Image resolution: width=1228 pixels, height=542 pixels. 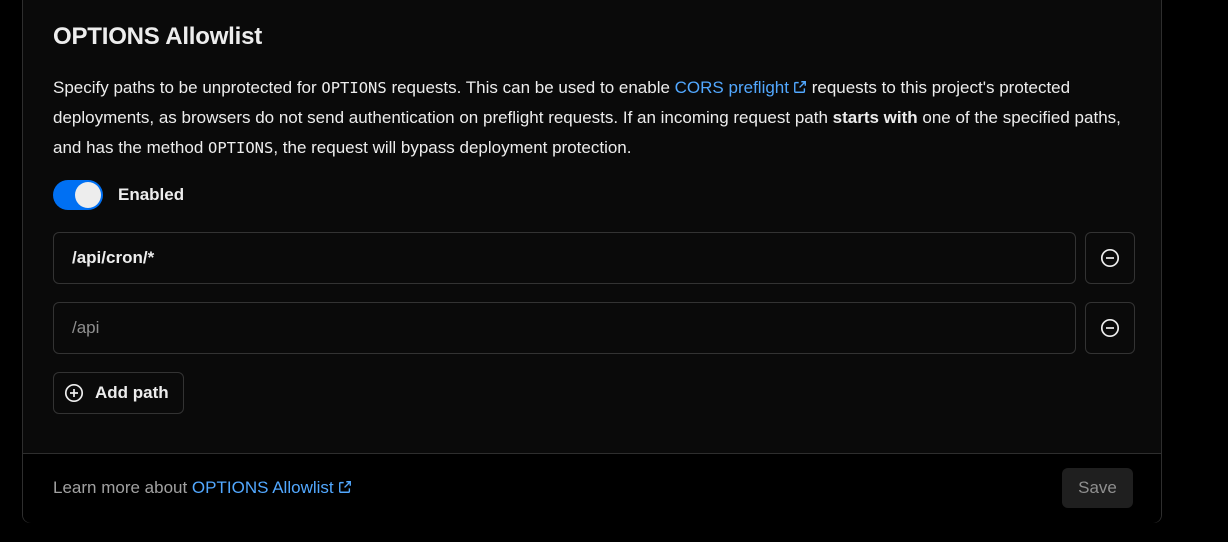 I want to click on enabled-toggle-label: Enabled, so click(x=151, y=194).